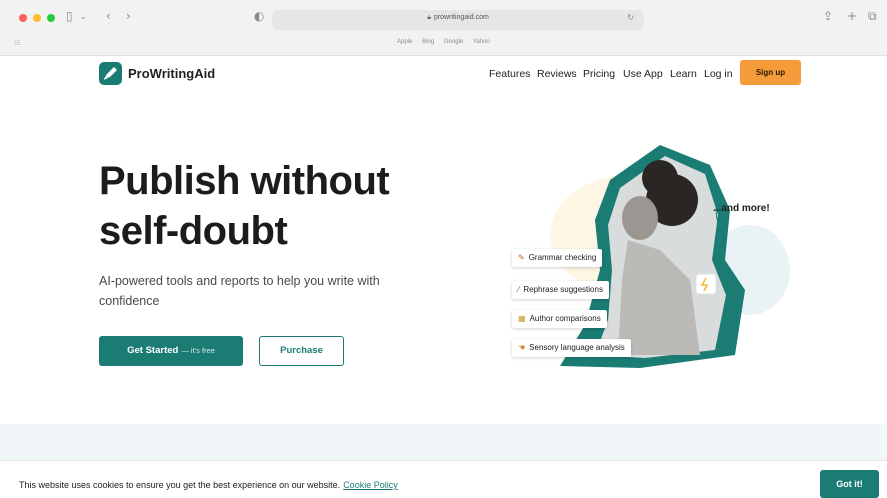 The image size is (887, 498). Describe the element at coordinates (259, 16) in the screenshot. I see `privacy-shield-icon: ◐` at that location.